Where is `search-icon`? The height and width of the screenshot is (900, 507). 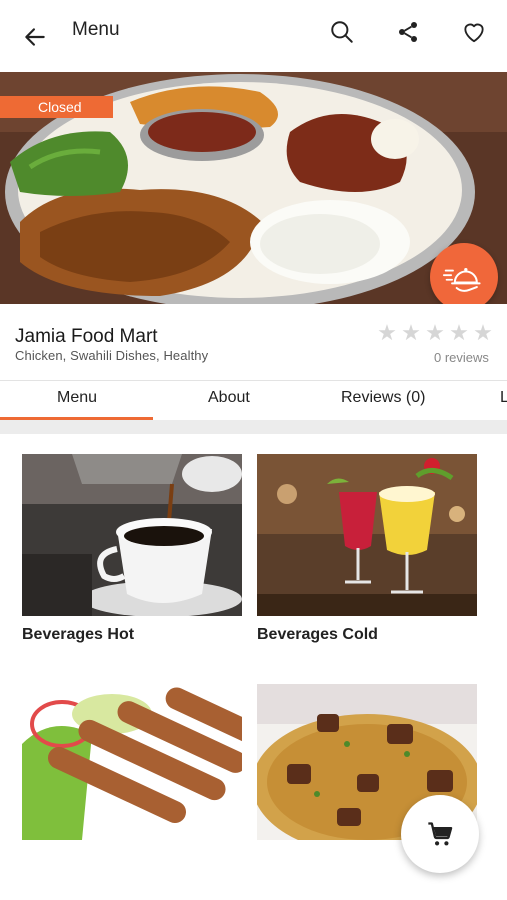 search-icon is located at coordinates (342, 32).